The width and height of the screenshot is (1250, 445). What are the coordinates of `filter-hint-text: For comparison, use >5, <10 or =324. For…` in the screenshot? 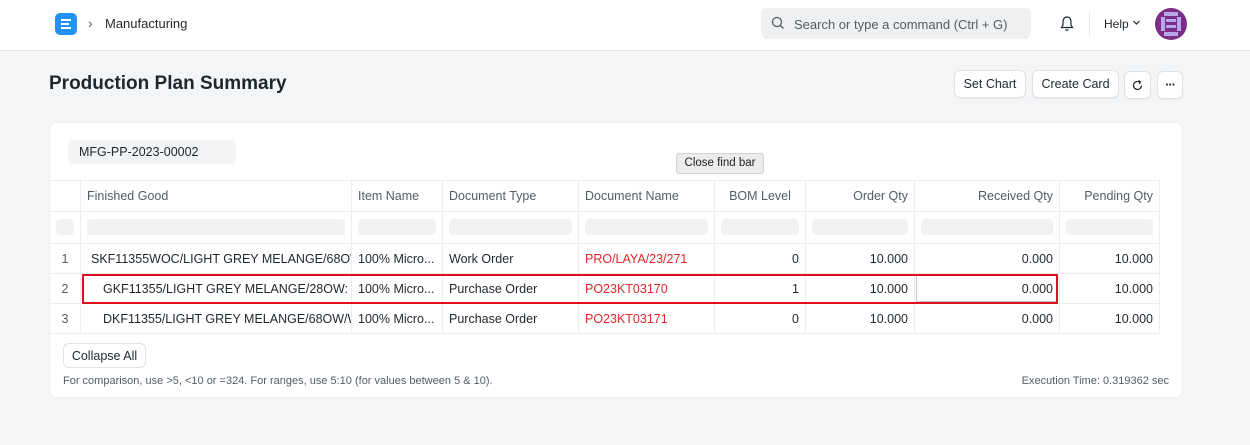 It's located at (278, 381).